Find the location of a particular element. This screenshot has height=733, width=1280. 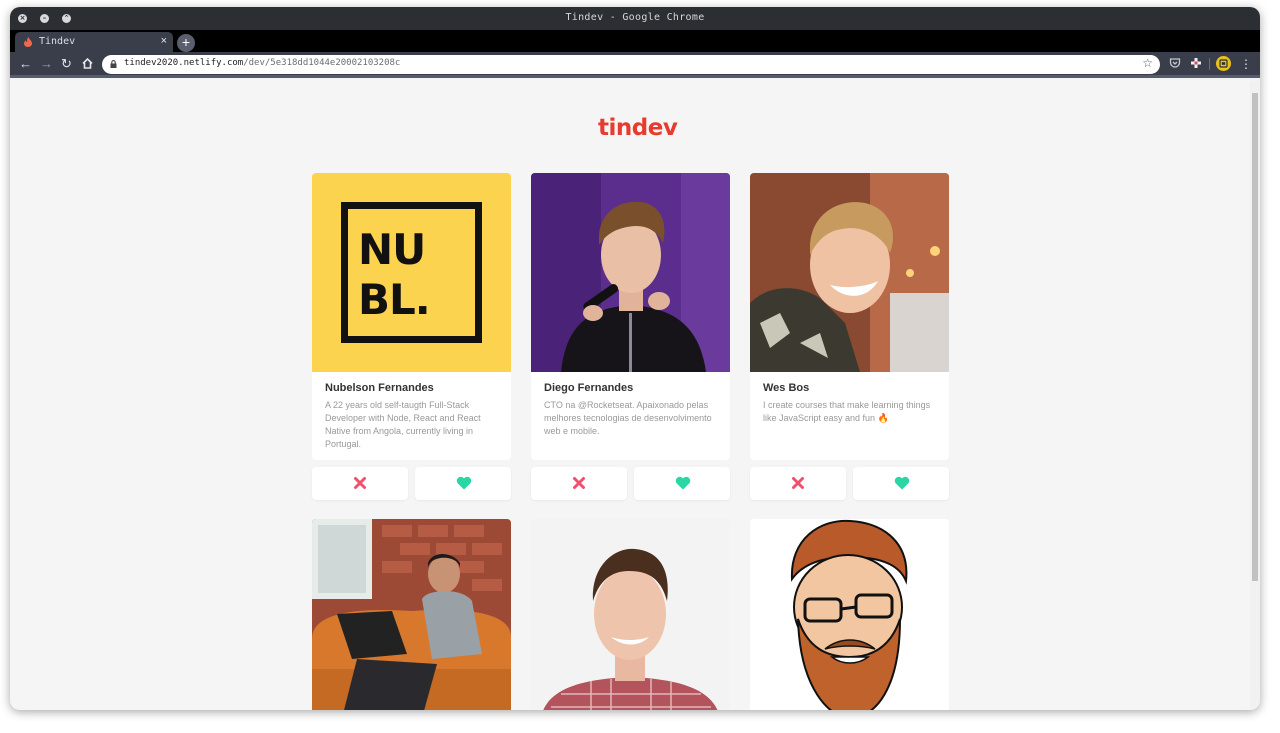

forward-icon: → is located at coordinates (46, 64).